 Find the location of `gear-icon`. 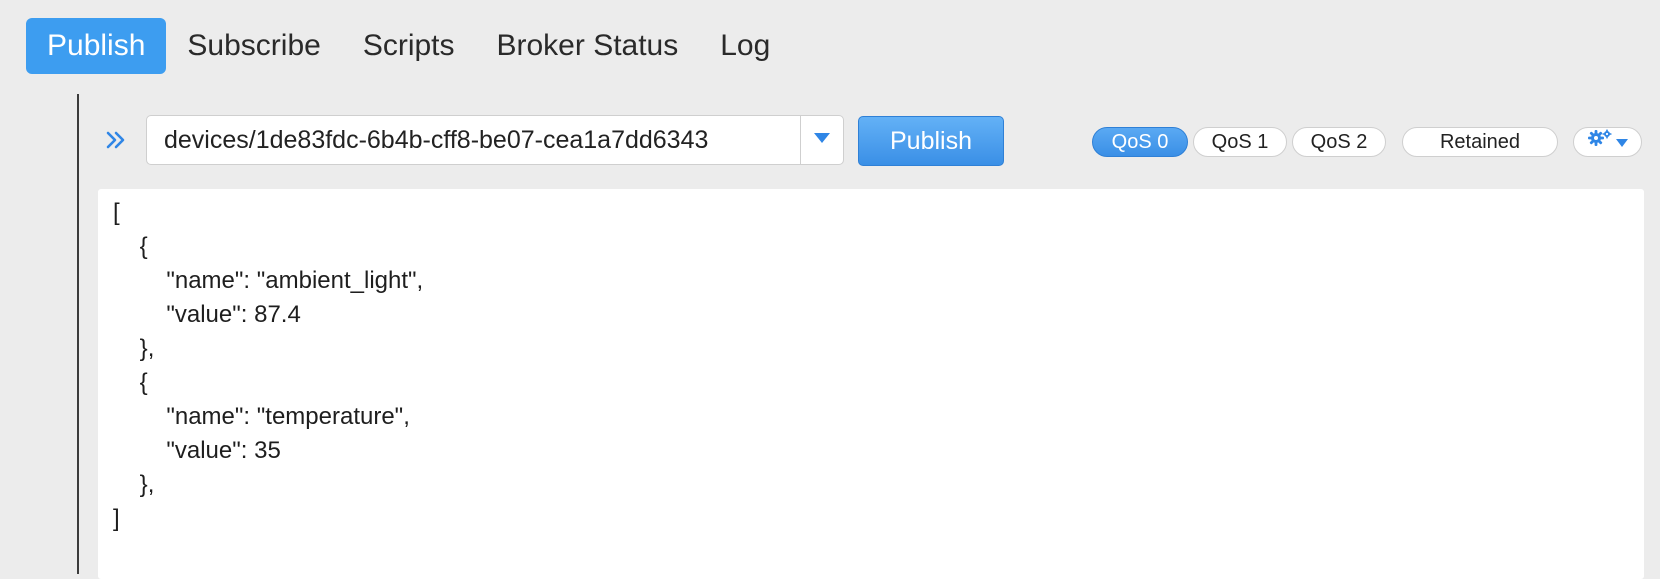

gear-icon is located at coordinates (1600, 142).